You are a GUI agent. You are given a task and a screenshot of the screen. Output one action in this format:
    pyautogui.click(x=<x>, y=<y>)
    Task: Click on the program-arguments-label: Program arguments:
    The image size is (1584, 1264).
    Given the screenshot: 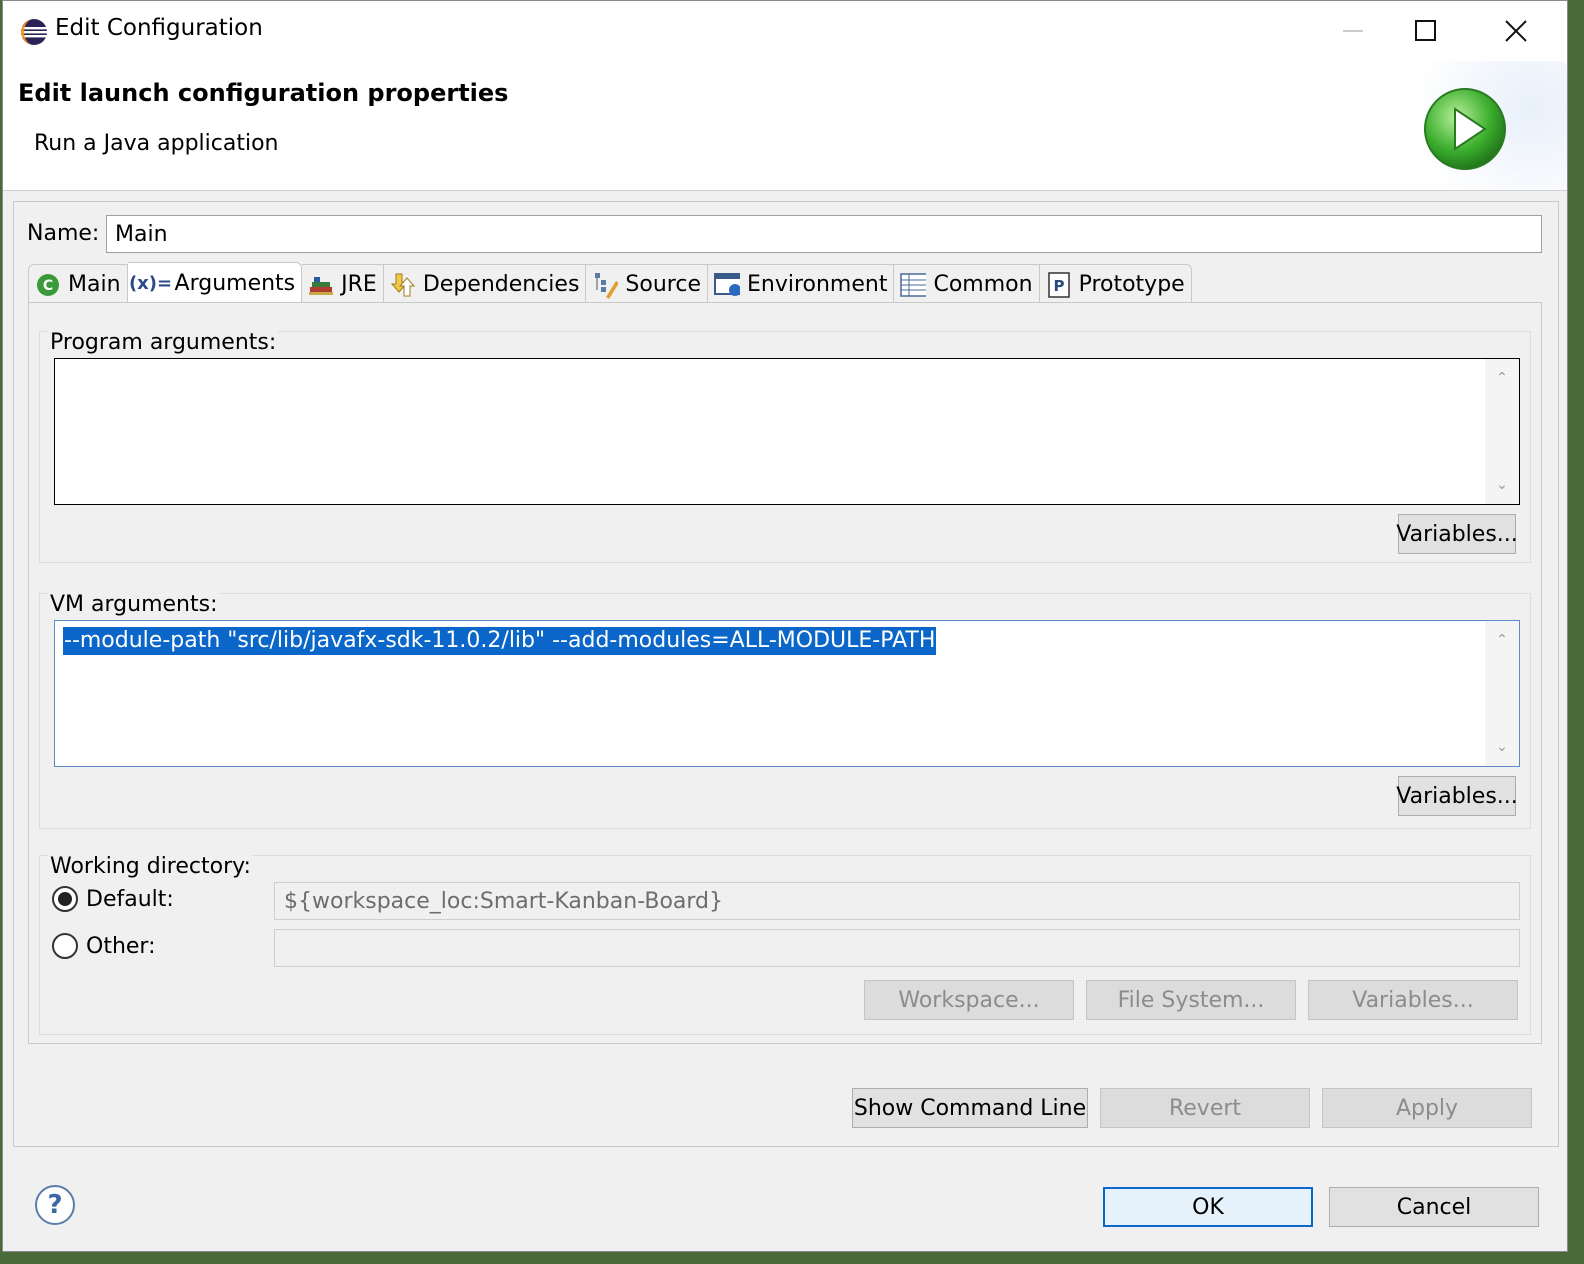 What is the action you would take?
    pyautogui.click(x=163, y=342)
    